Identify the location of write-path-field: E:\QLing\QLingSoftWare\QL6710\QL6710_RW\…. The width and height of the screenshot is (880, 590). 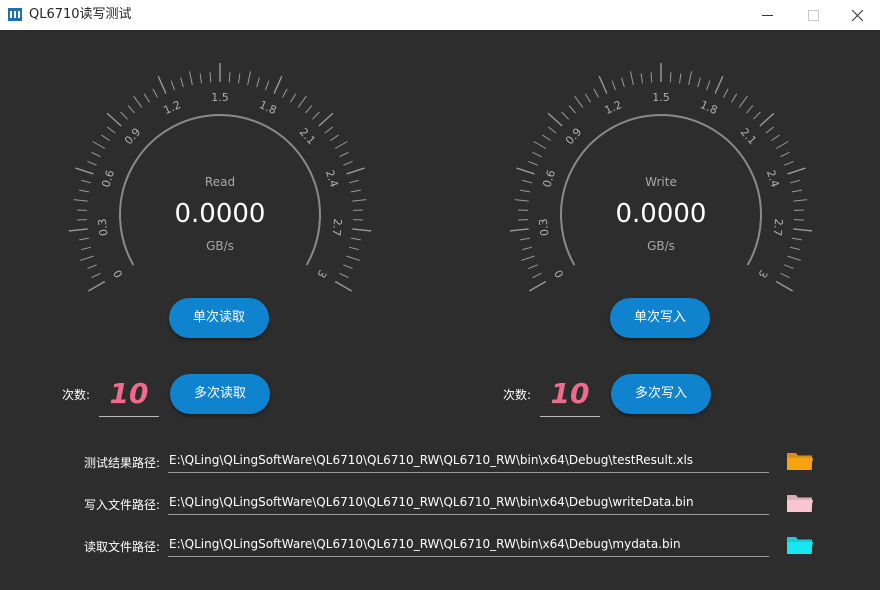
(468, 503).